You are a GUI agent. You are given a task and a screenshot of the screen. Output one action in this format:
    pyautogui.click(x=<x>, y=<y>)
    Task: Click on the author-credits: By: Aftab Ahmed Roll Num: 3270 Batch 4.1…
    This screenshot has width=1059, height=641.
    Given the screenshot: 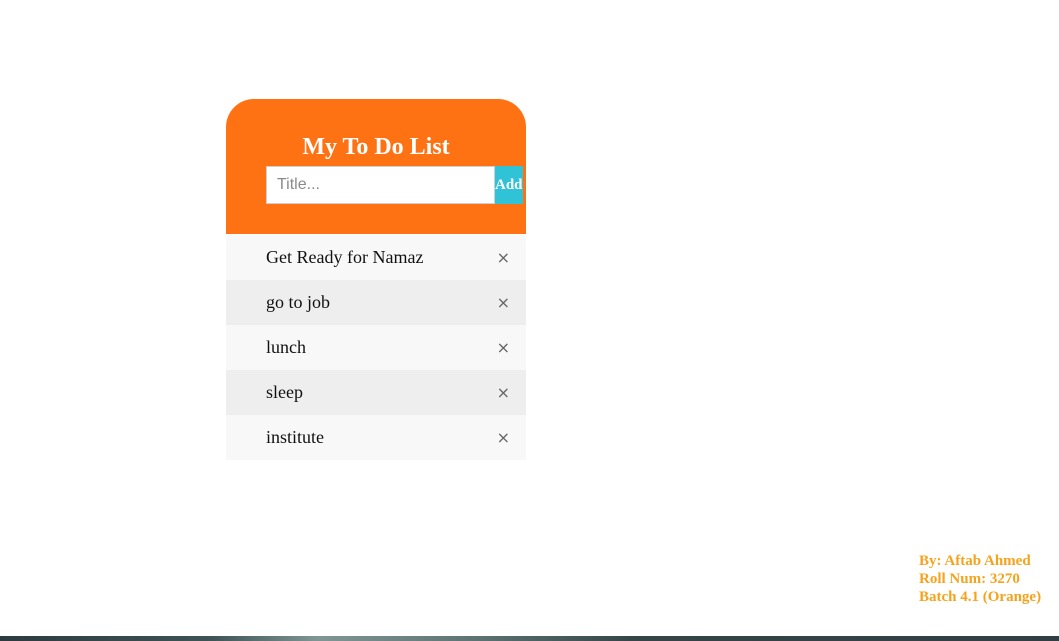 What is the action you would take?
    pyautogui.click(x=980, y=579)
    